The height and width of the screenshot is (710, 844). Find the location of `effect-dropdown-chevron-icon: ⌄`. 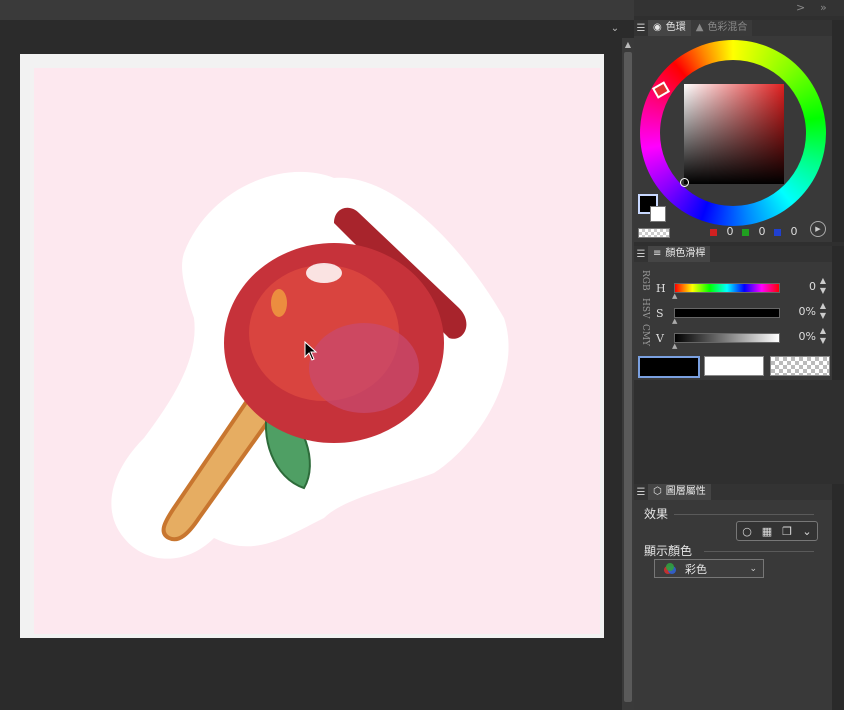

effect-dropdown-chevron-icon: ⌄ is located at coordinates (807, 531).